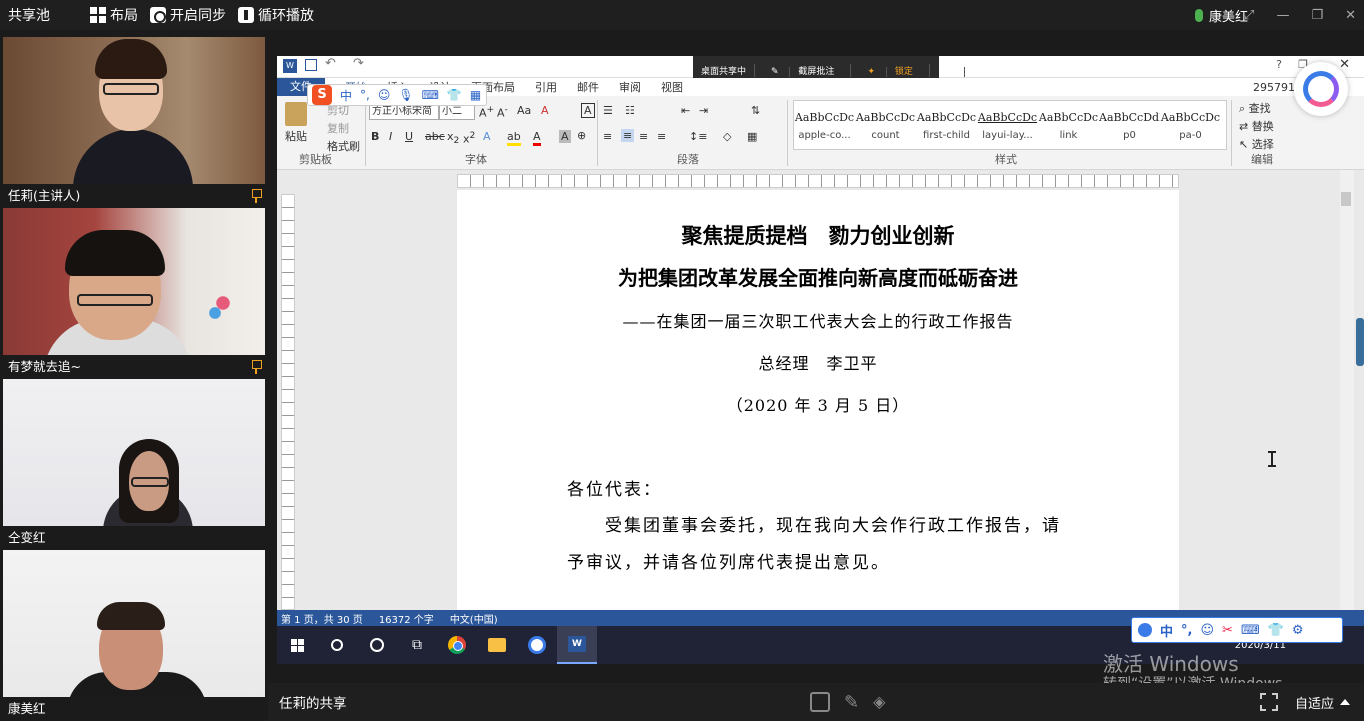 The image size is (1364, 721). Describe the element at coordinates (643, 136) in the screenshot. I see `align-right-icon: ≡` at that location.